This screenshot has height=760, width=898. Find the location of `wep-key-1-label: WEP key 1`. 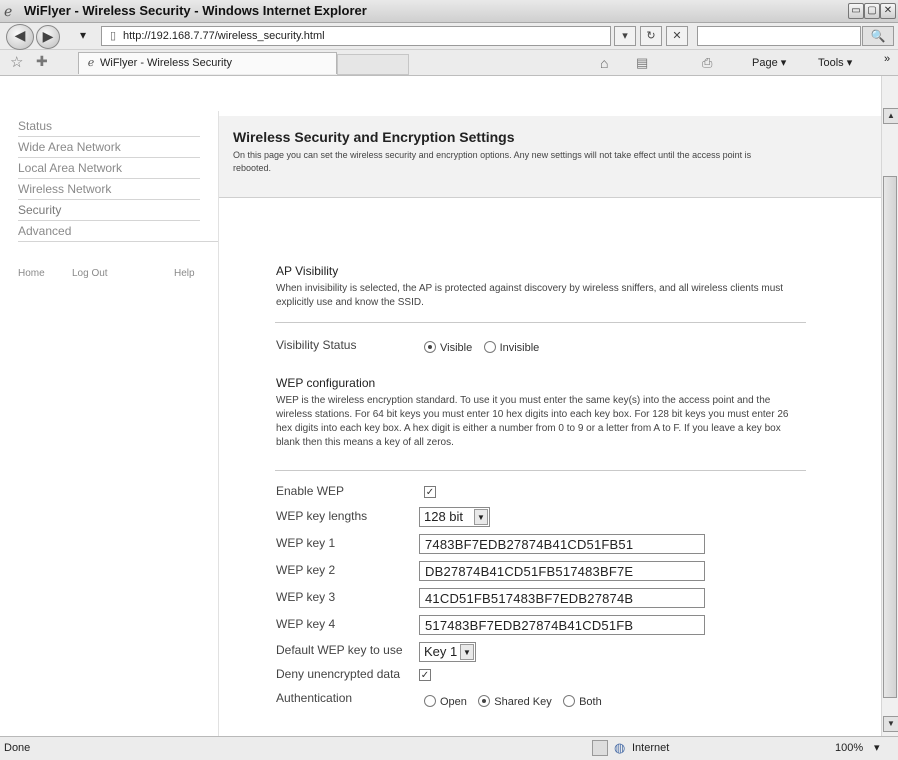

wep-key-1-label: WEP key 1 is located at coordinates (306, 543).